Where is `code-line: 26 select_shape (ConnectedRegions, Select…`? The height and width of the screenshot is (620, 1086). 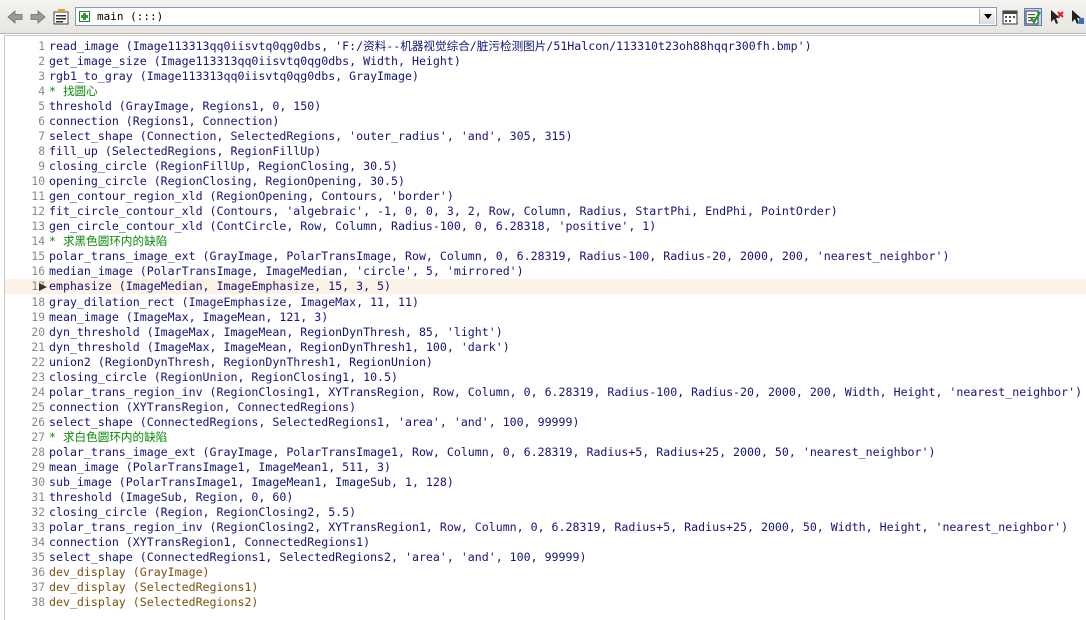
code-line: 26 select_shape (ConnectedRegions, Select… is located at coordinates (545, 422).